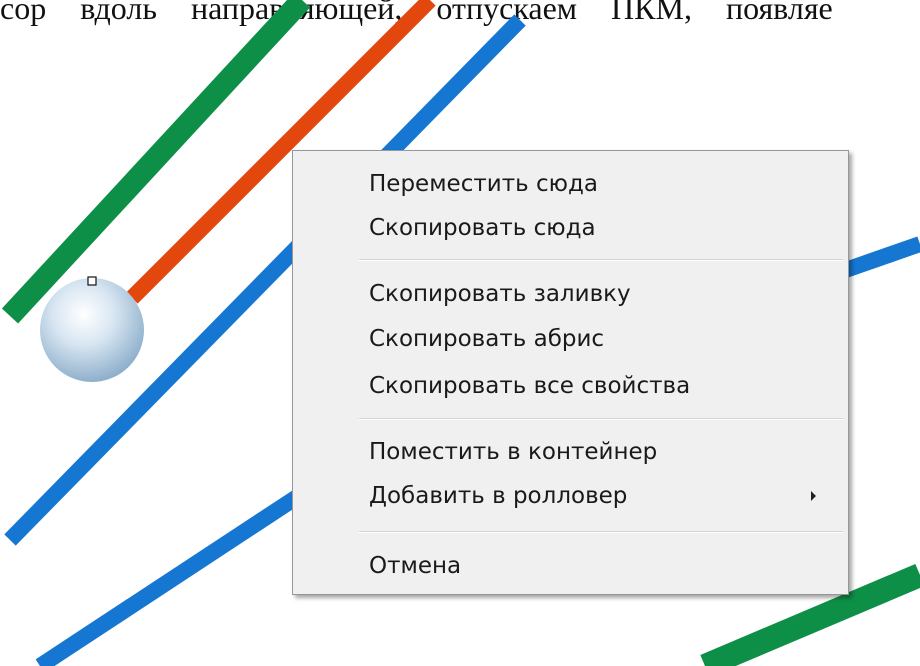 The height and width of the screenshot is (666, 920). What do you see at coordinates (570, 566) in the screenshot?
I see `menu-item-cancel: Отмена` at bounding box center [570, 566].